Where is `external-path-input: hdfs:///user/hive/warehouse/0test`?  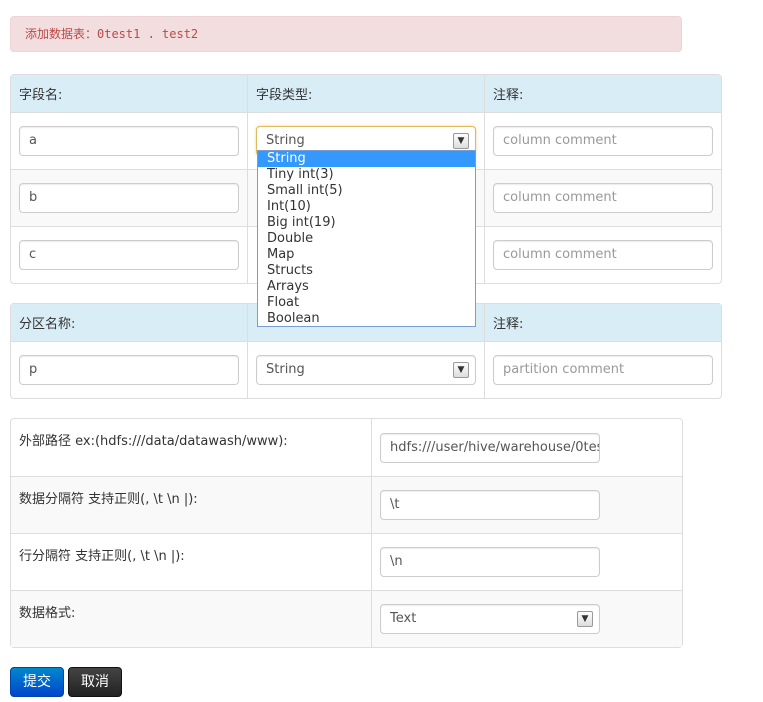 external-path-input: hdfs:///user/hive/warehouse/0test is located at coordinates (490, 447).